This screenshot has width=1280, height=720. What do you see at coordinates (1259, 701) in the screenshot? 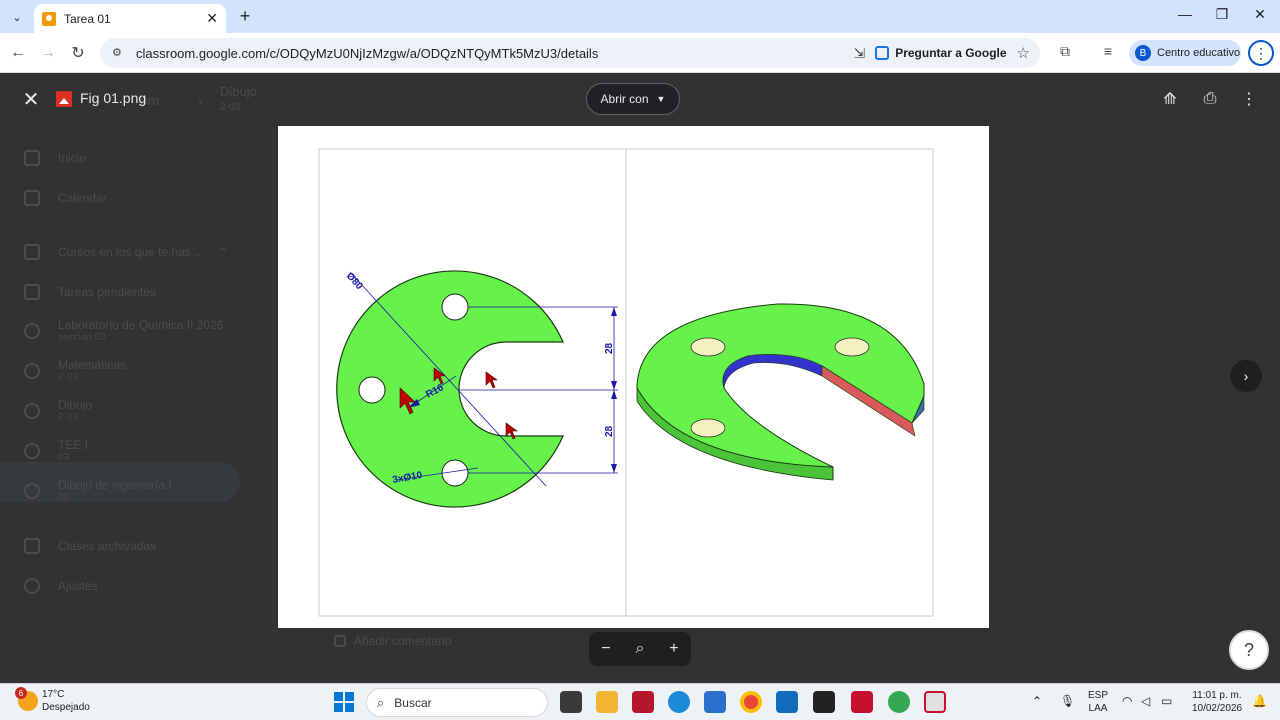
I see `notifications-bell-icon: 🔔` at bounding box center [1259, 701].